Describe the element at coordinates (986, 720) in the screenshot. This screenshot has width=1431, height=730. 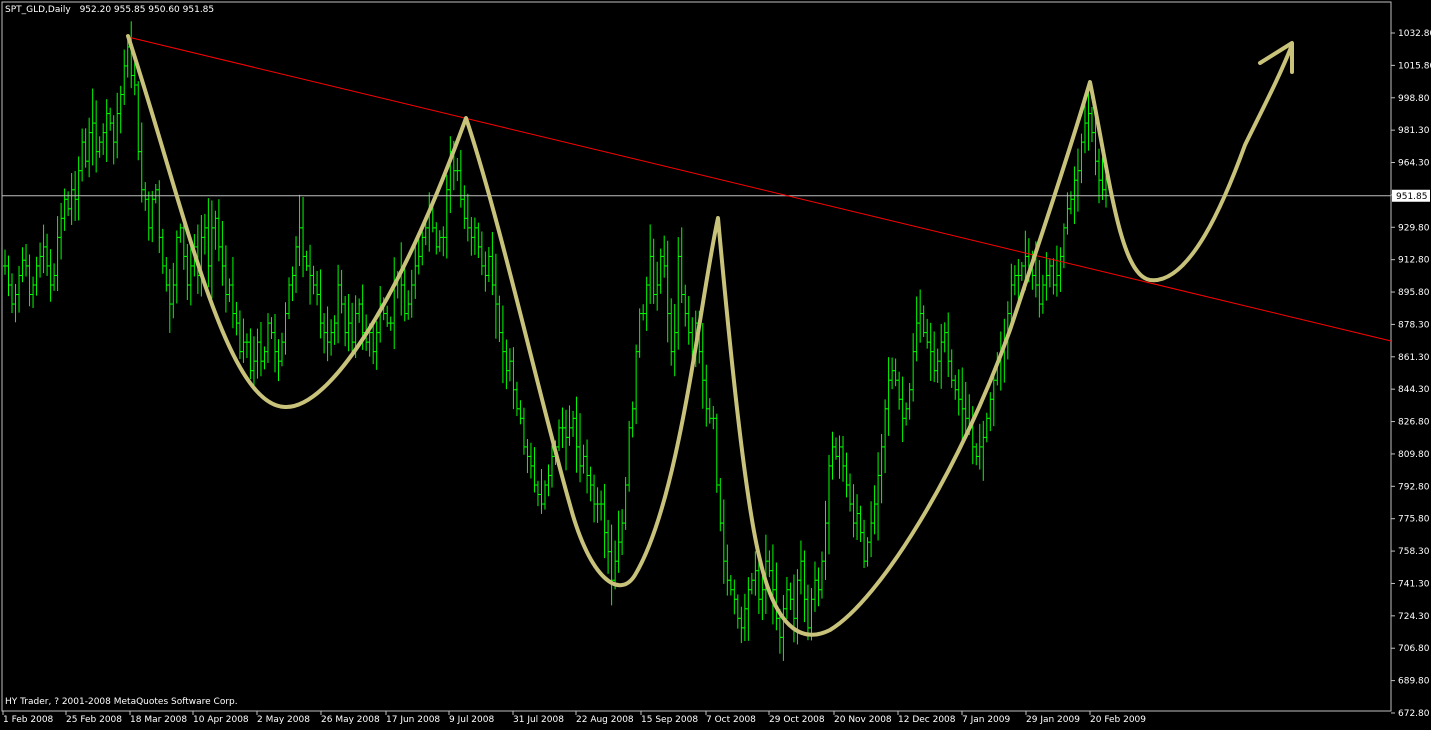
I see `x-tick-label: 7 Jan 2009` at that location.